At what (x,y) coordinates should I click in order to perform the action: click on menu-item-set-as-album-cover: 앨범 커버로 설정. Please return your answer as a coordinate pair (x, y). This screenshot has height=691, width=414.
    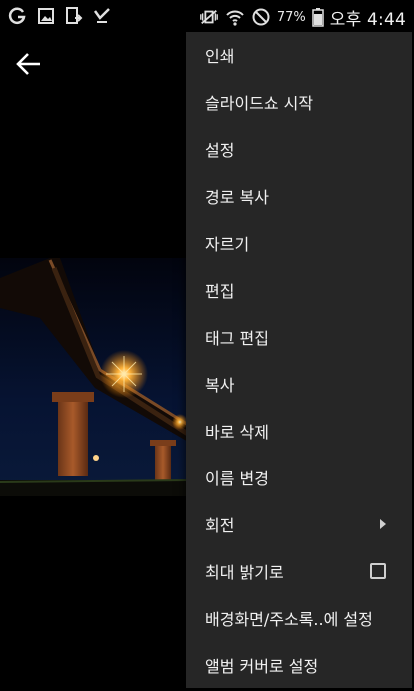
    Looking at the image, I should click on (299, 665).